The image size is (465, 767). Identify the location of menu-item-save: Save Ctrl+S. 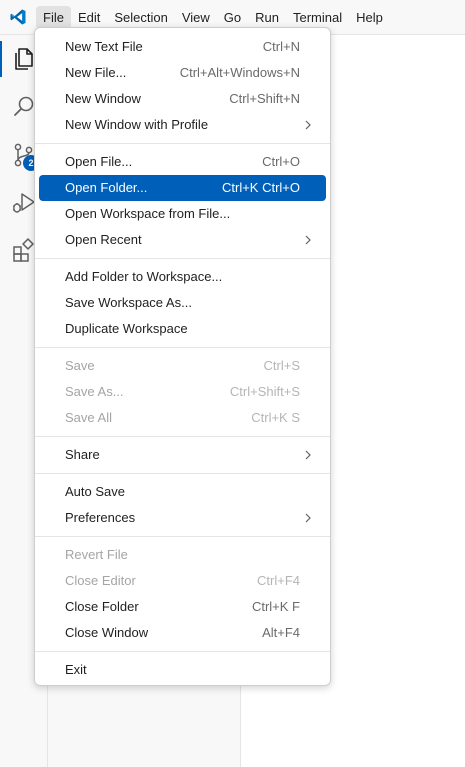
(182, 366).